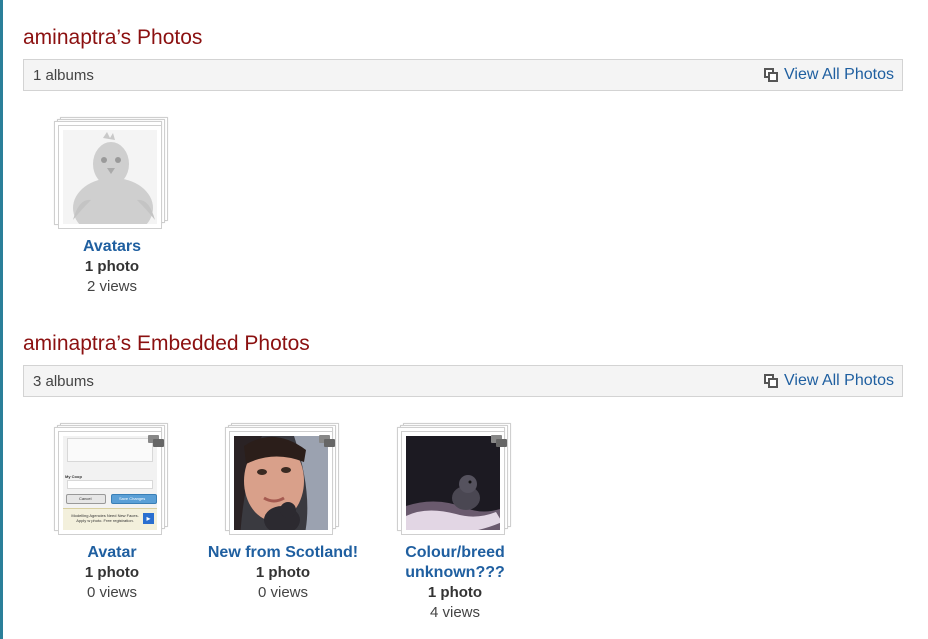 This screenshot has height=639, width=928. I want to click on photos-section-title: aminaptra’s Photos, so click(113, 37).